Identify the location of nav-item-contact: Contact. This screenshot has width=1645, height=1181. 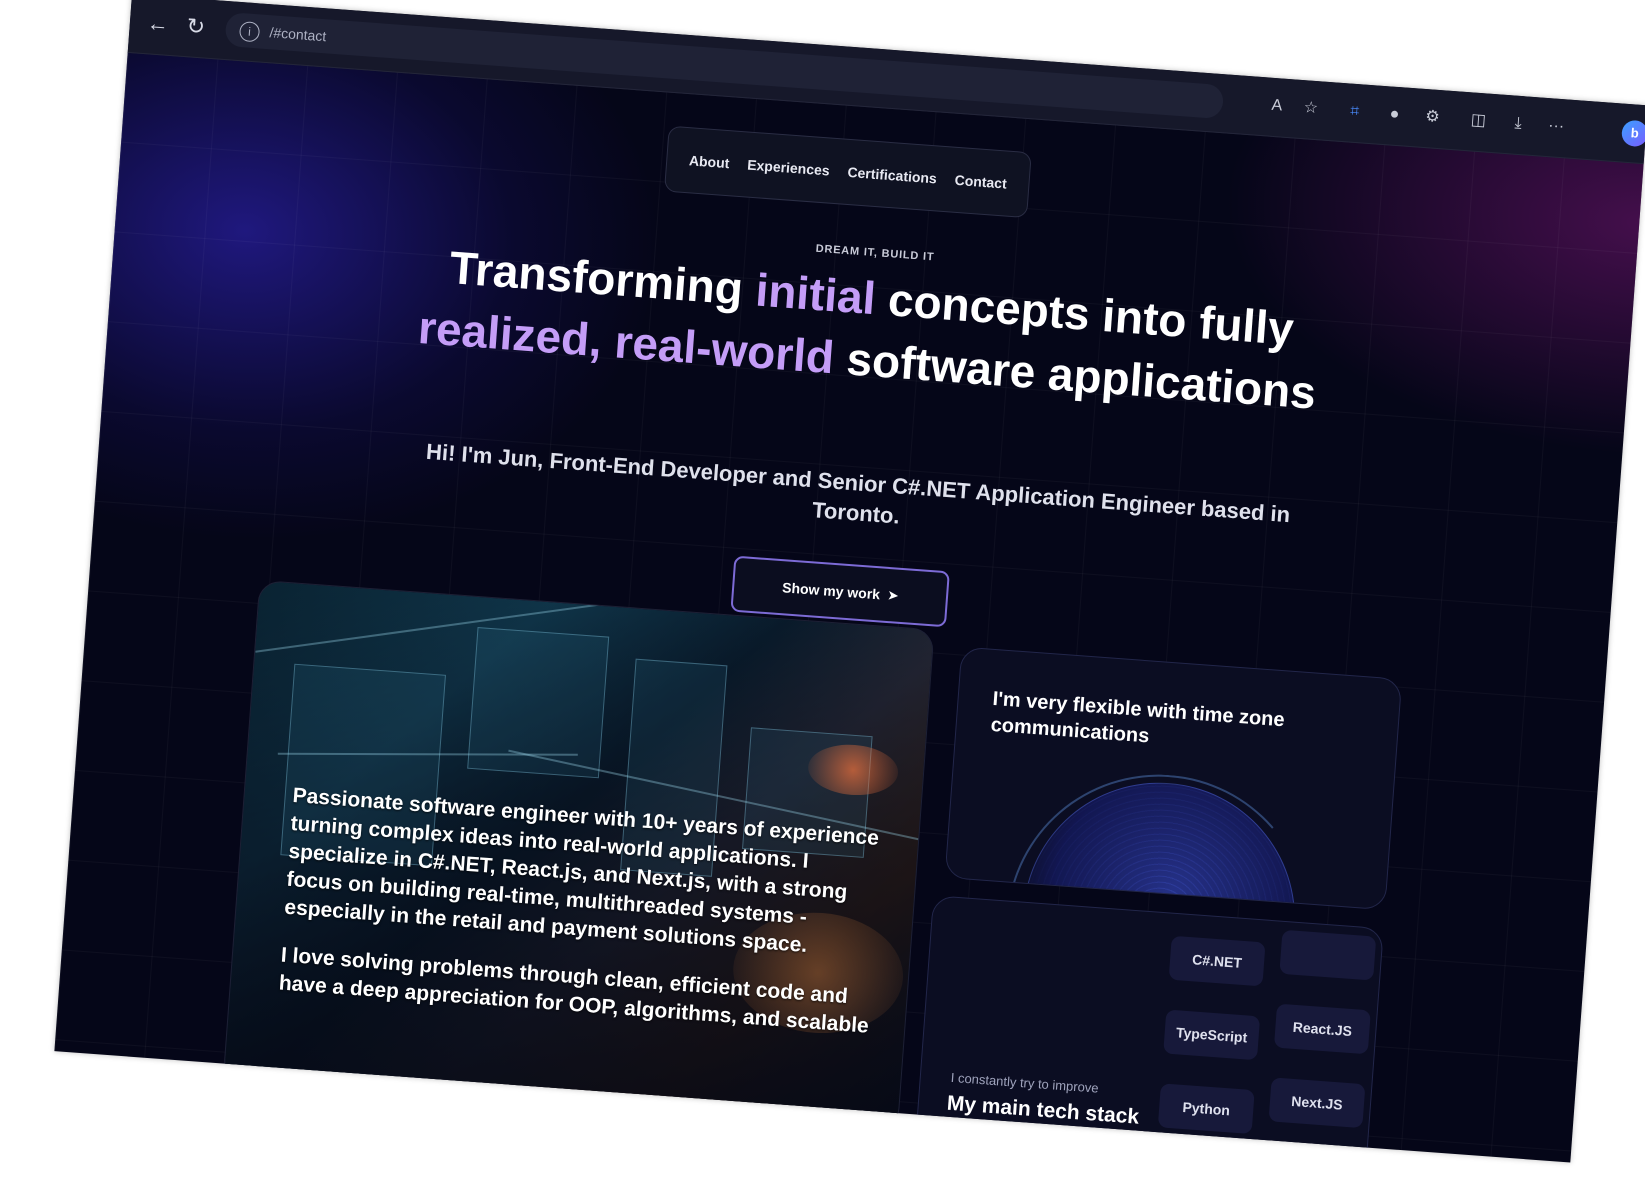
(980, 182).